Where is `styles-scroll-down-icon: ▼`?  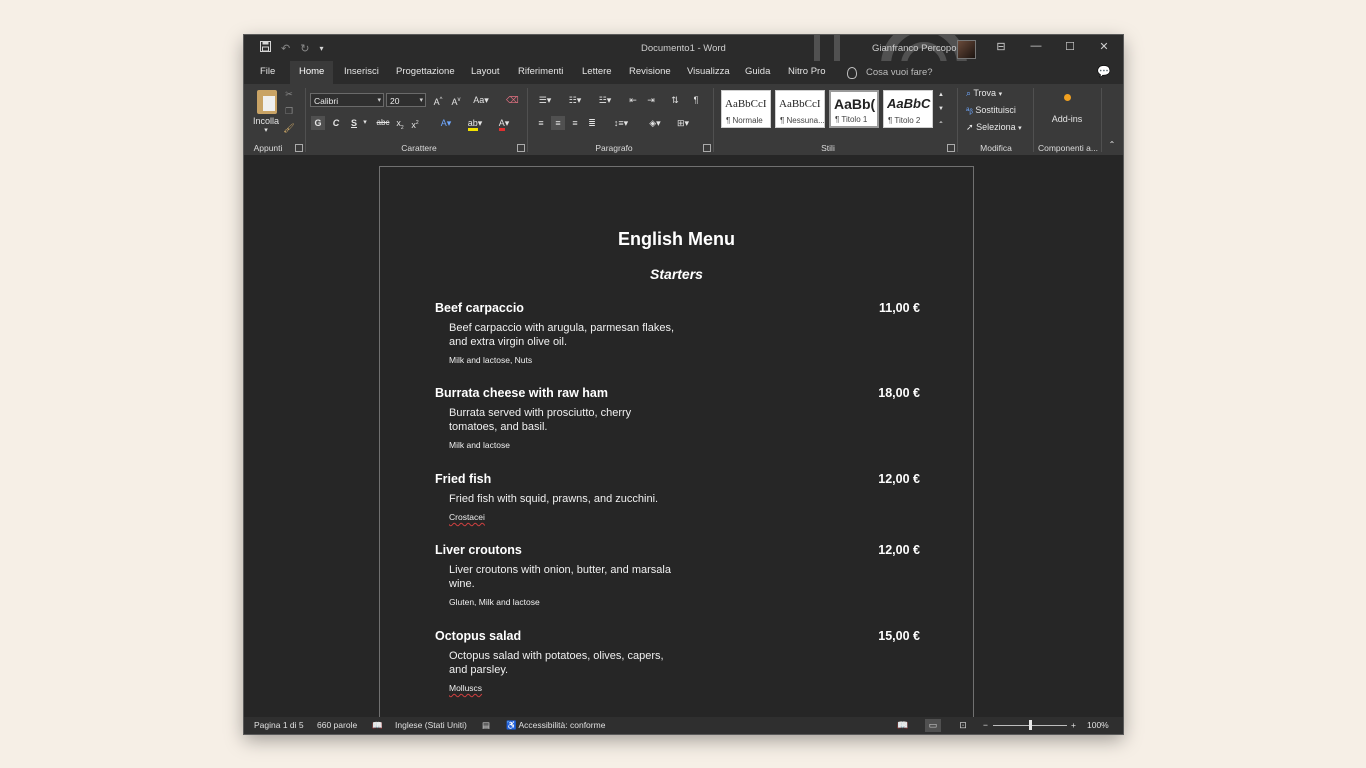
styles-scroll-down-icon: ▼ is located at coordinates (941, 109).